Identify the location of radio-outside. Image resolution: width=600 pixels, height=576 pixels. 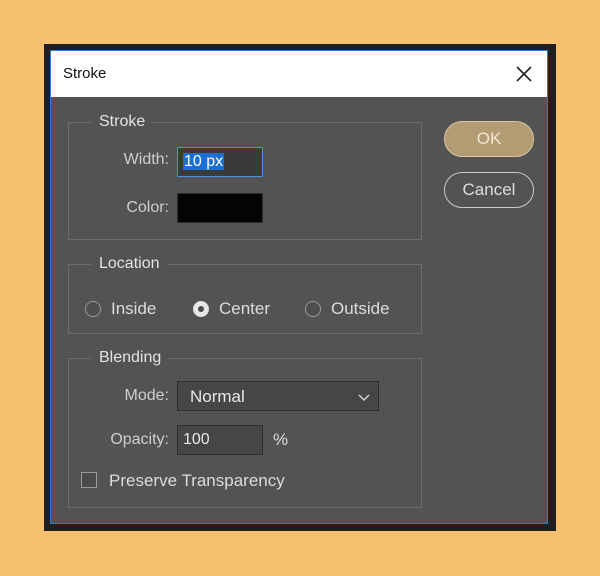
(313, 309).